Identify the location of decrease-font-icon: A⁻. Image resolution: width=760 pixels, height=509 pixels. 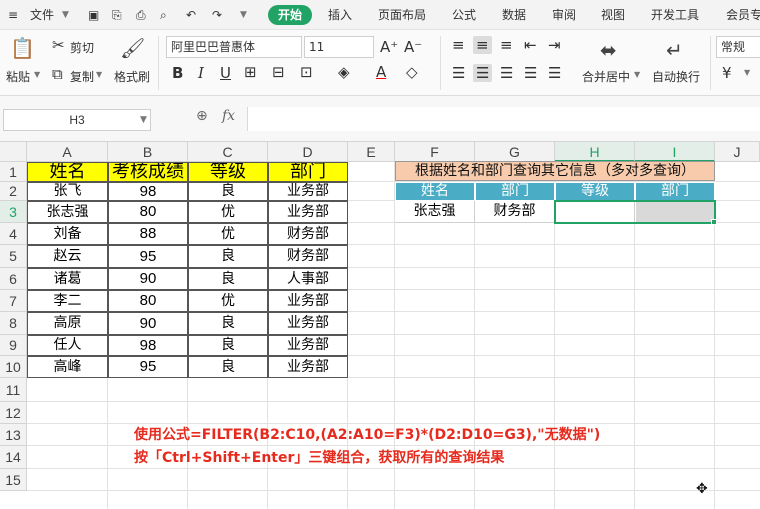
(413, 47).